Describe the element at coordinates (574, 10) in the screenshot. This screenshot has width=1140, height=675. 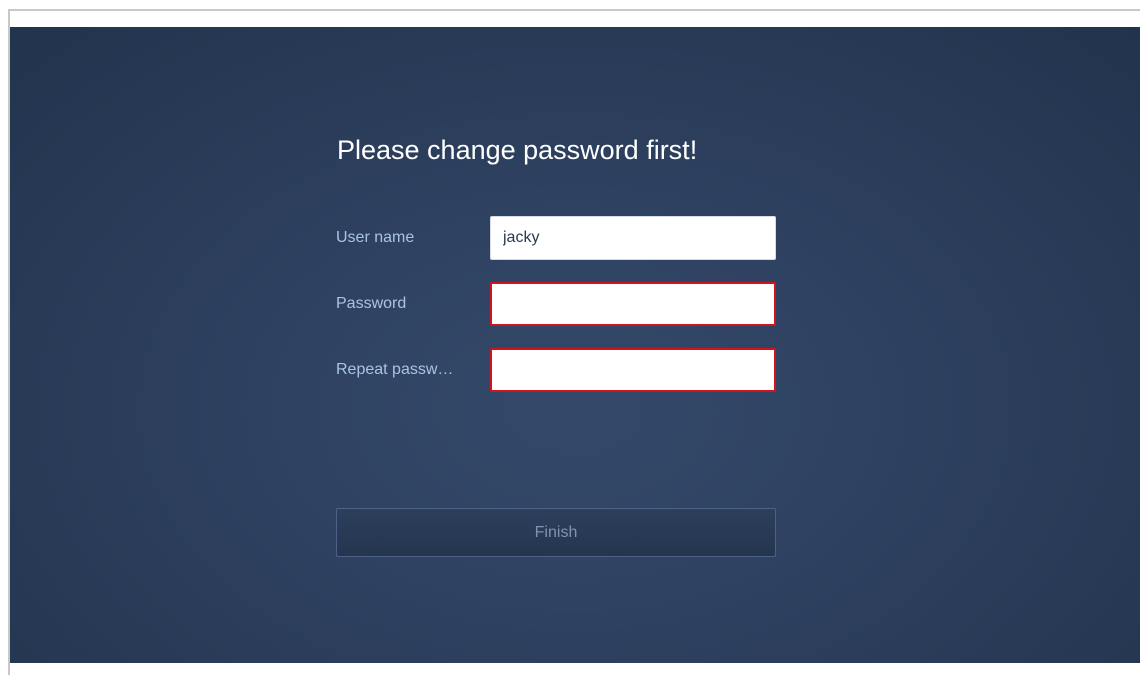
I see `frame-top-border` at that location.